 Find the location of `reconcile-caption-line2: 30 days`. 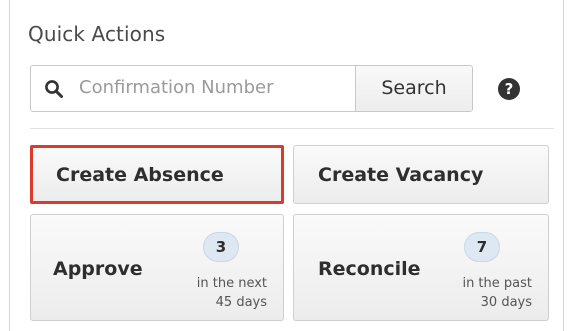

reconcile-caption-line2: 30 days is located at coordinates (506, 302).